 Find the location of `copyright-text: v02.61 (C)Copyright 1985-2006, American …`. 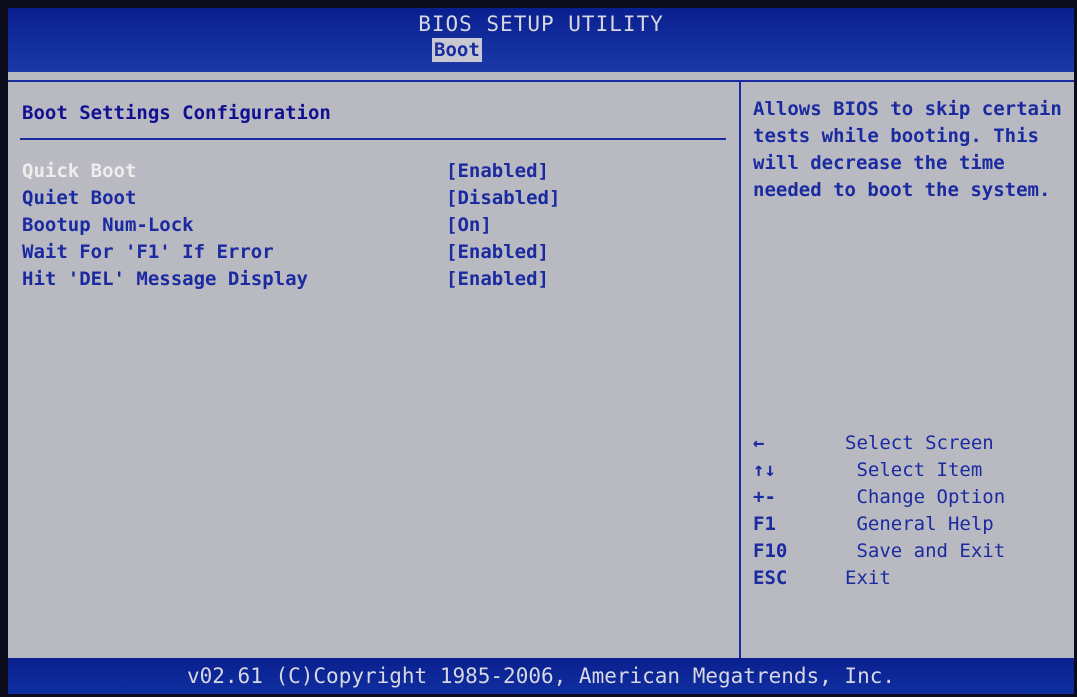

copyright-text: v02.61 (C)Copyright 1985-2006, American … is located at coordinates (540, 676).